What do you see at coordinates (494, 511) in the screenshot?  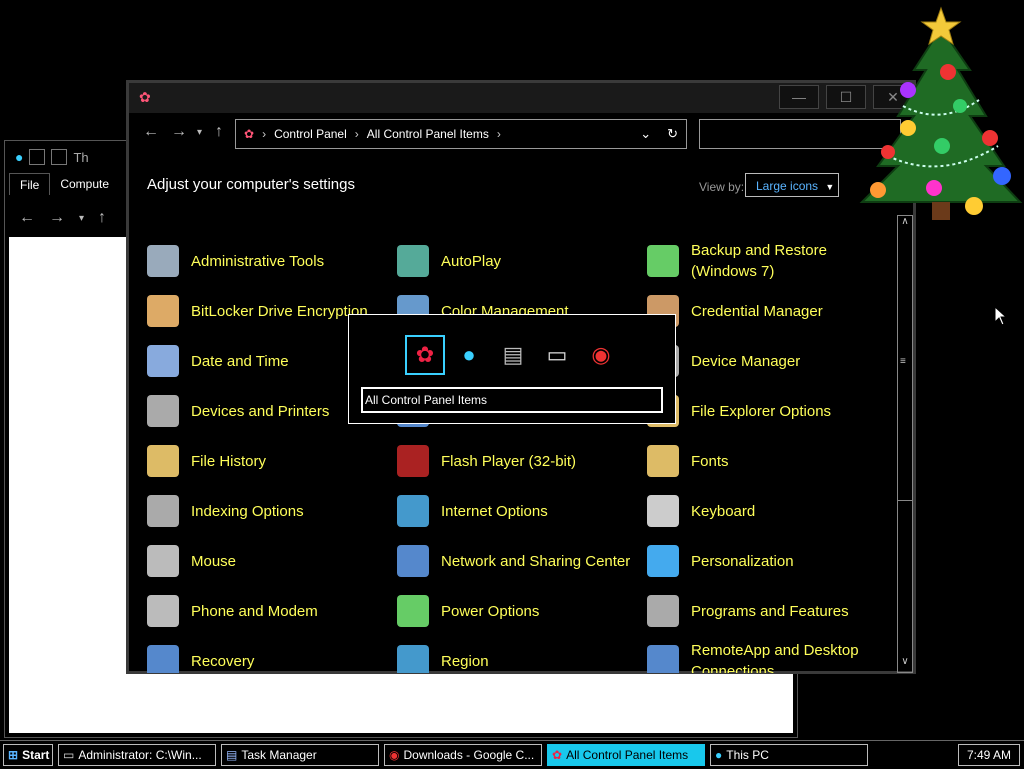 I see `control-panel-item-label: Internet Options` at bounding box center [494, 511].